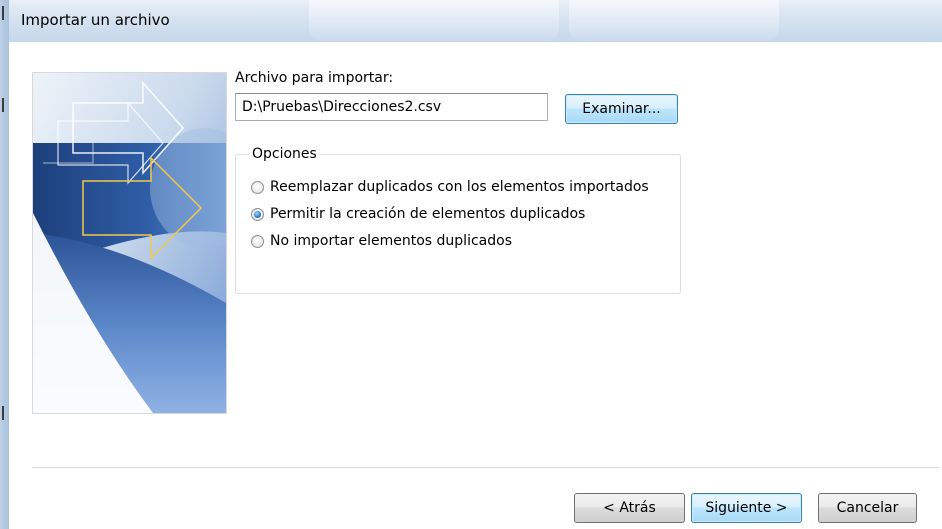  Describe the element at coordinates (314, 78) in the screenshot. I see `file-path-label: Archivo para importar:` at that location.